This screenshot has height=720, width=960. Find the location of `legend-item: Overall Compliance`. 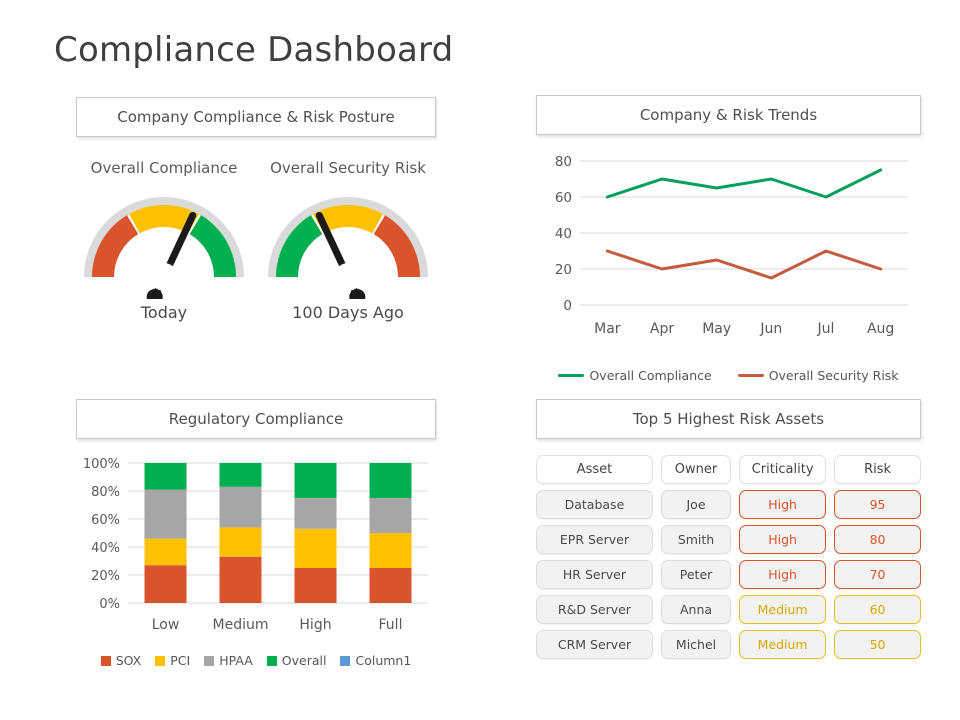

legend-item: Overall Compliance is located at coordinates (635, 375).